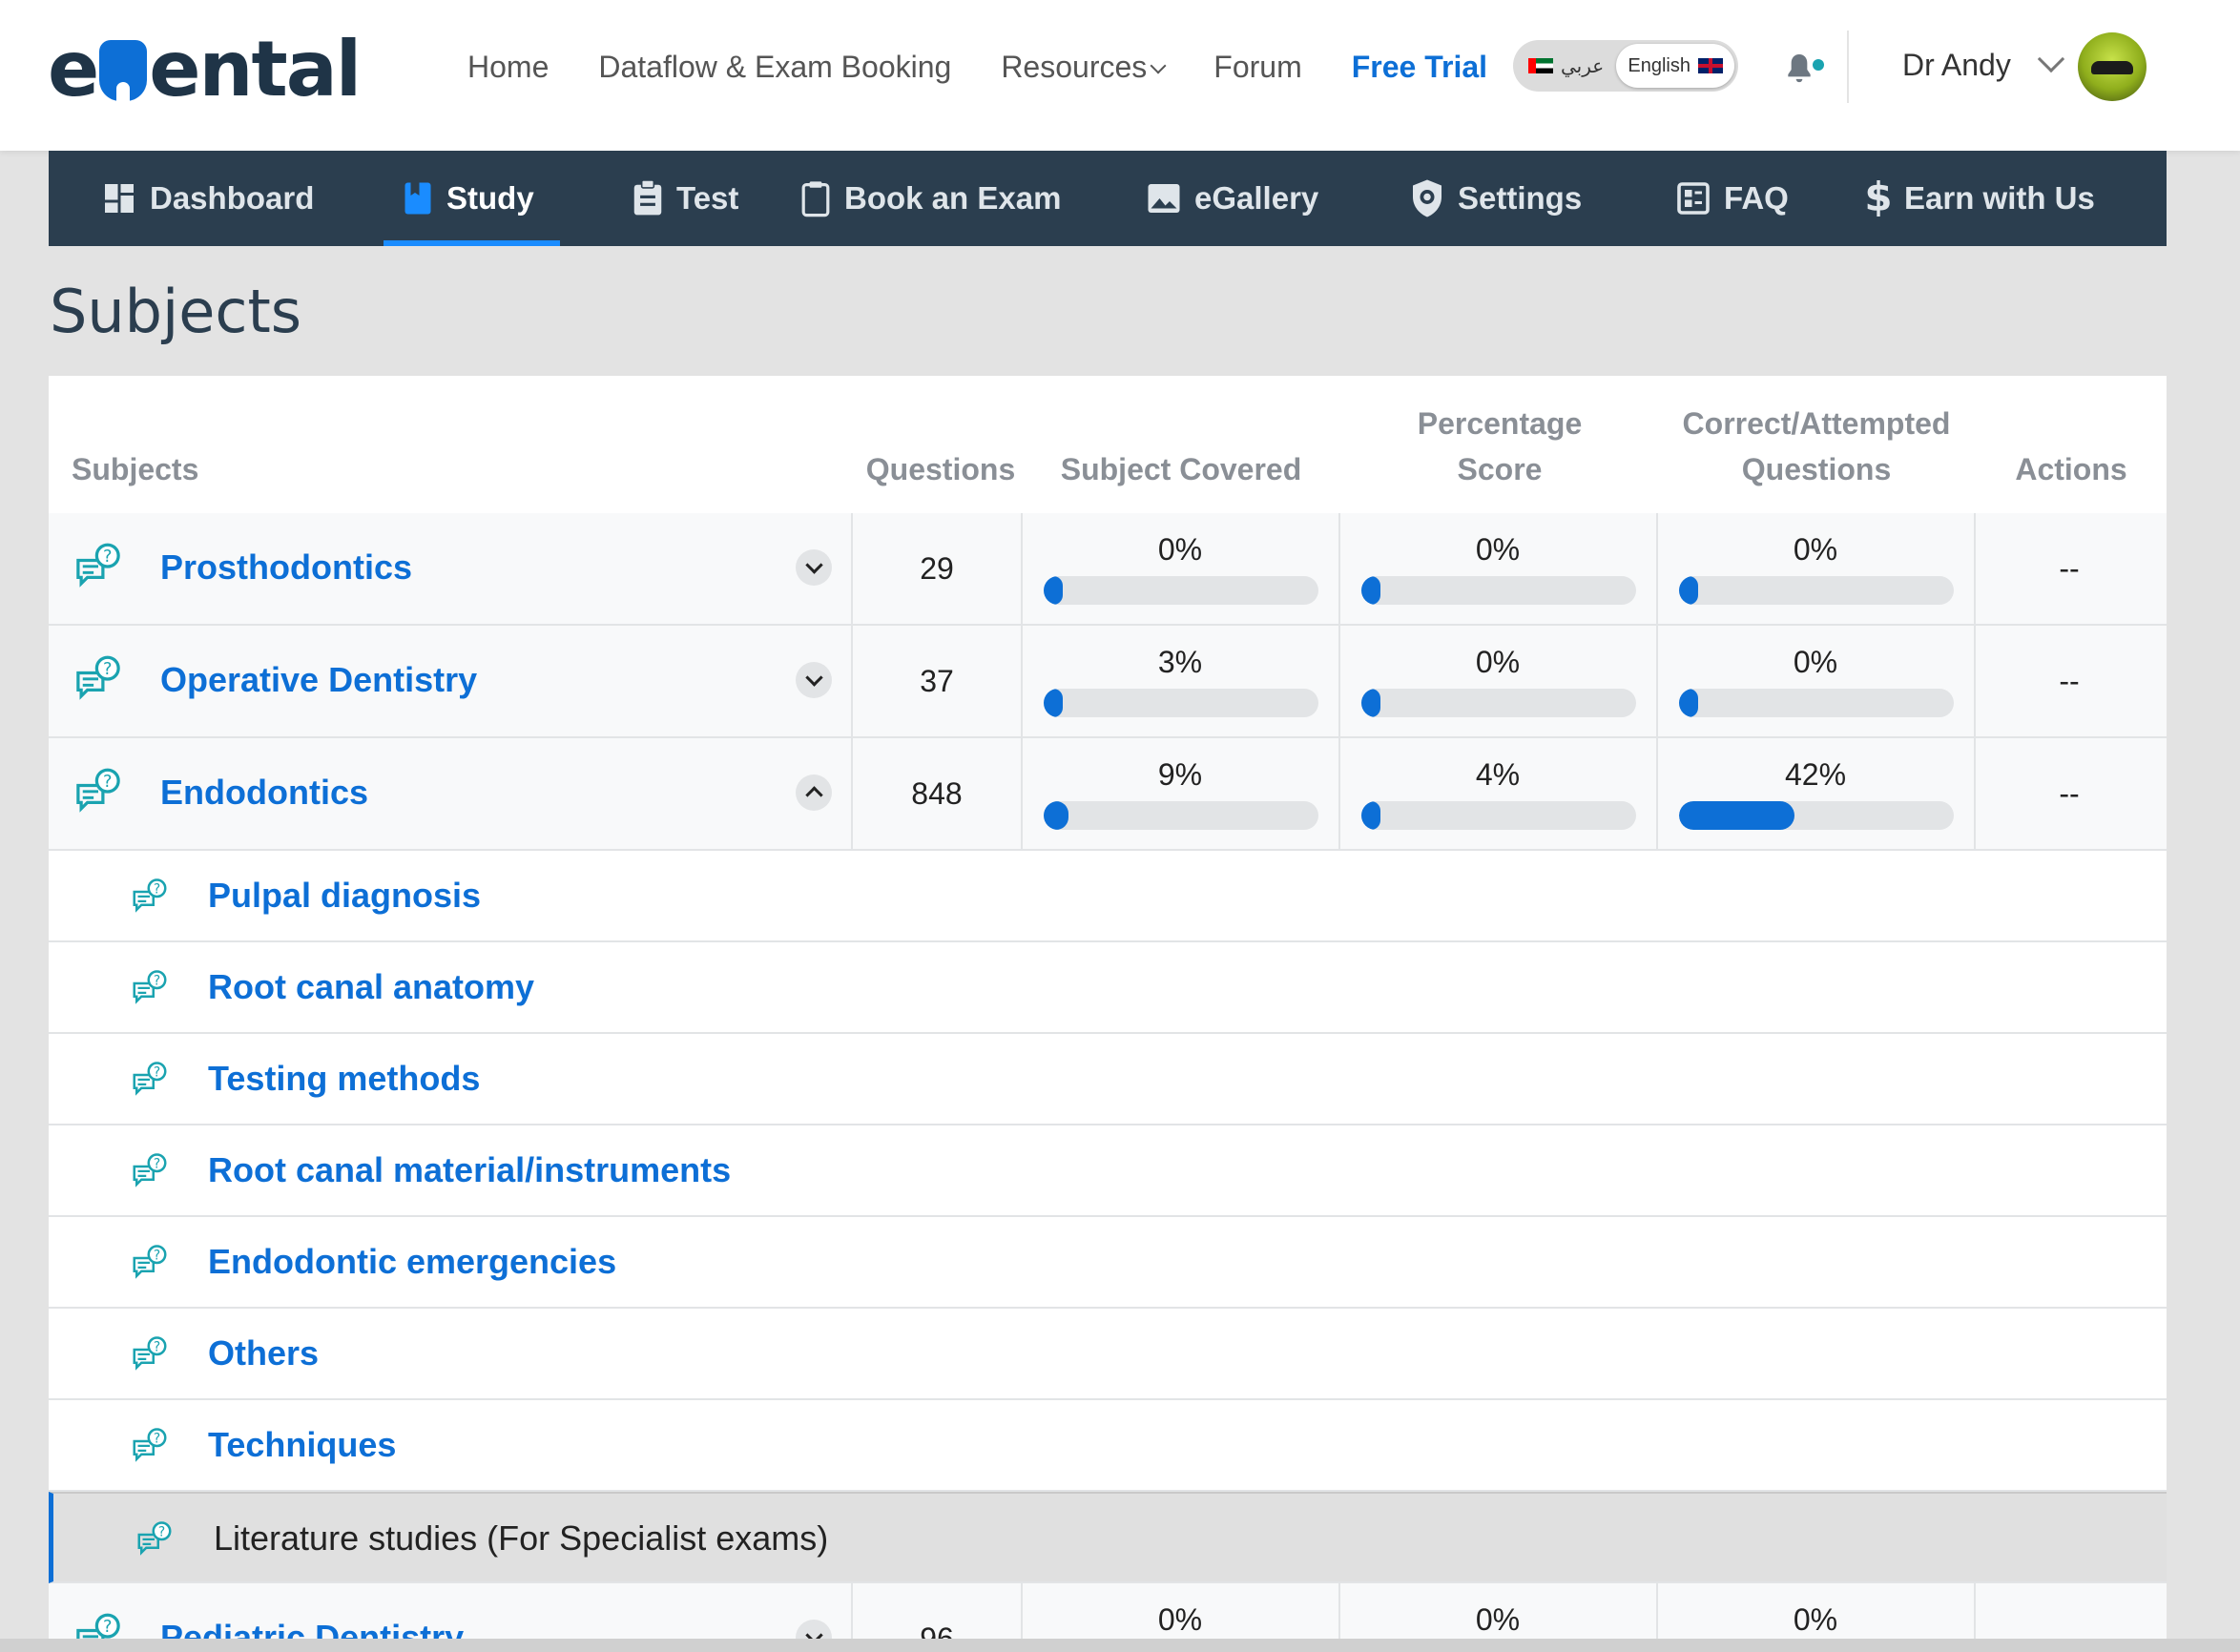 The width and height of the screenshot is (2240, 1652). What do you see at coordinates (216, 198) in the screenshot?
I see `tab-dashboard: Dashboard` at bounding box center [216, 198].